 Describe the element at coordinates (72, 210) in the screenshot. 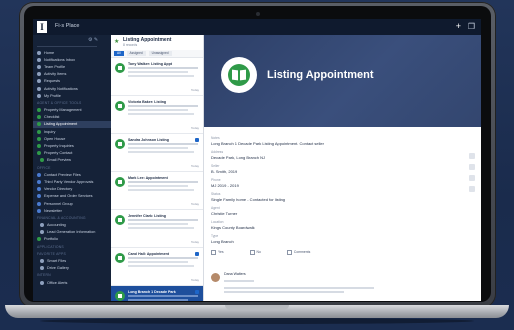

I see `sidebar-item: Newsletter` at that location.